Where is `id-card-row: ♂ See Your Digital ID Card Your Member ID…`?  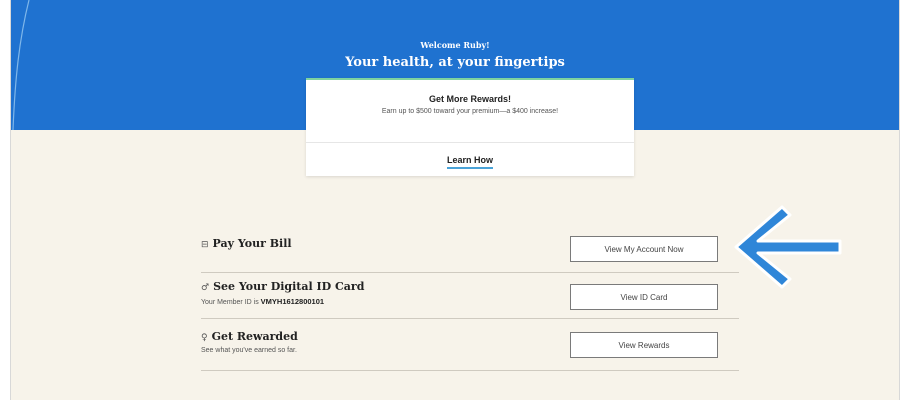
id-card-row: ♂ See Your Digital ID Card Your Member ID… is located at coordinates (470, 295).